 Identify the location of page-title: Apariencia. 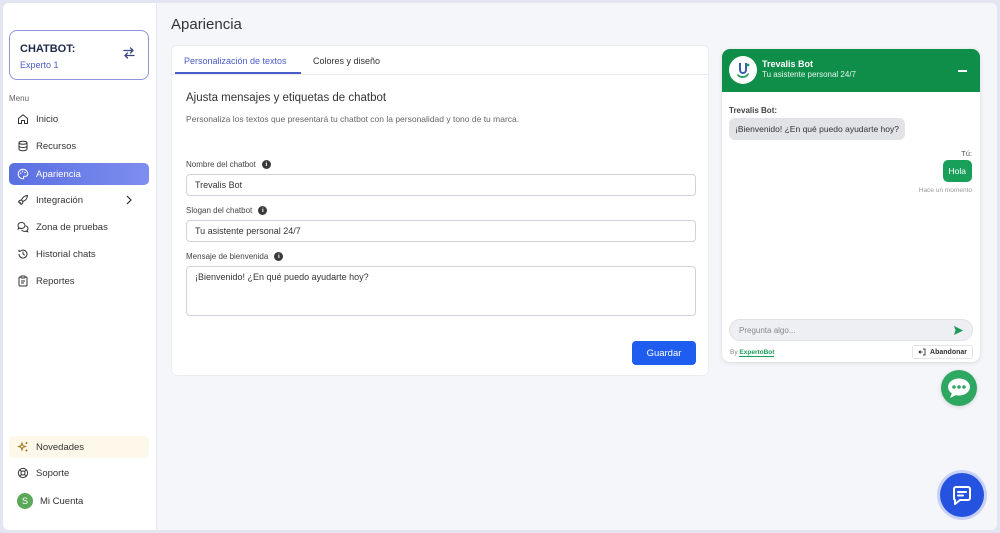
(206, 24).